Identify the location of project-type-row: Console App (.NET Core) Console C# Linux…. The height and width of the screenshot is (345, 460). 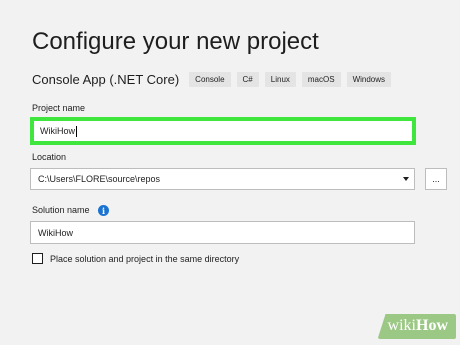
(214, 79).